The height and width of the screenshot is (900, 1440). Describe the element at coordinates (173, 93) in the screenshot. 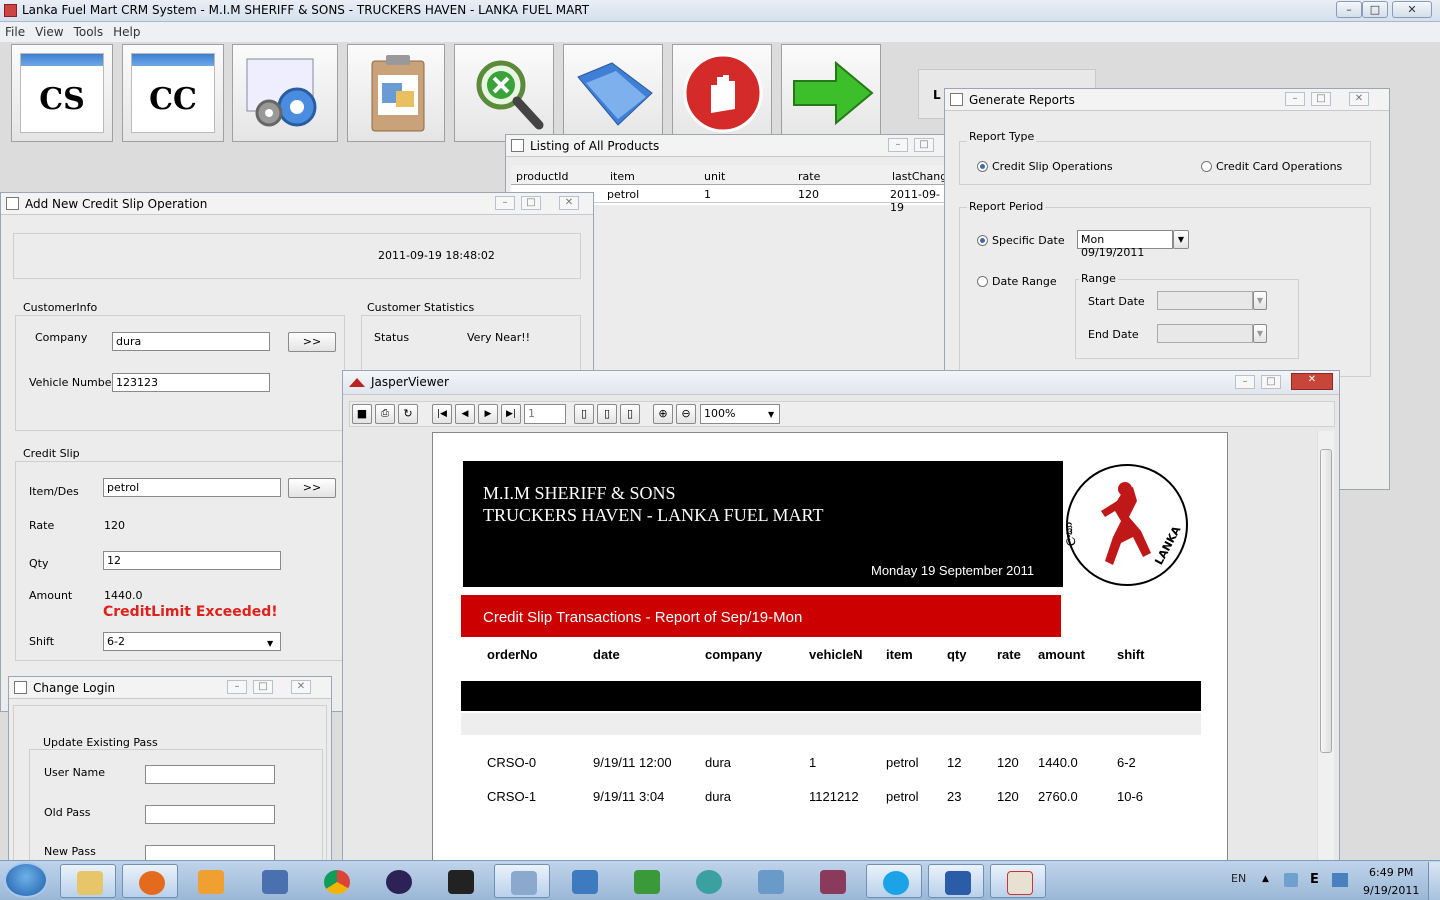

I see `credit-card-button: CC` at that location.